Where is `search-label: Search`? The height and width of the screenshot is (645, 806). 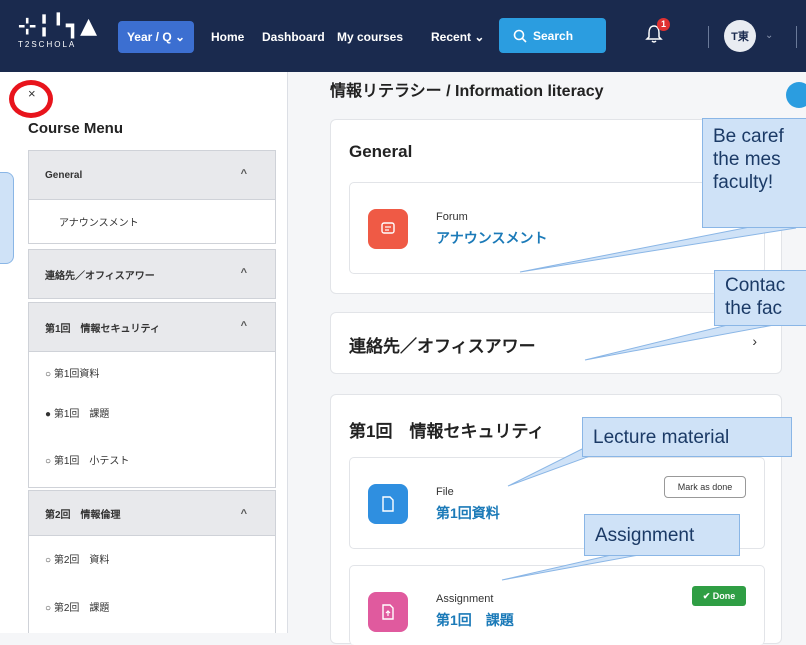 search-label: Search is located at coordinates (553, 35).